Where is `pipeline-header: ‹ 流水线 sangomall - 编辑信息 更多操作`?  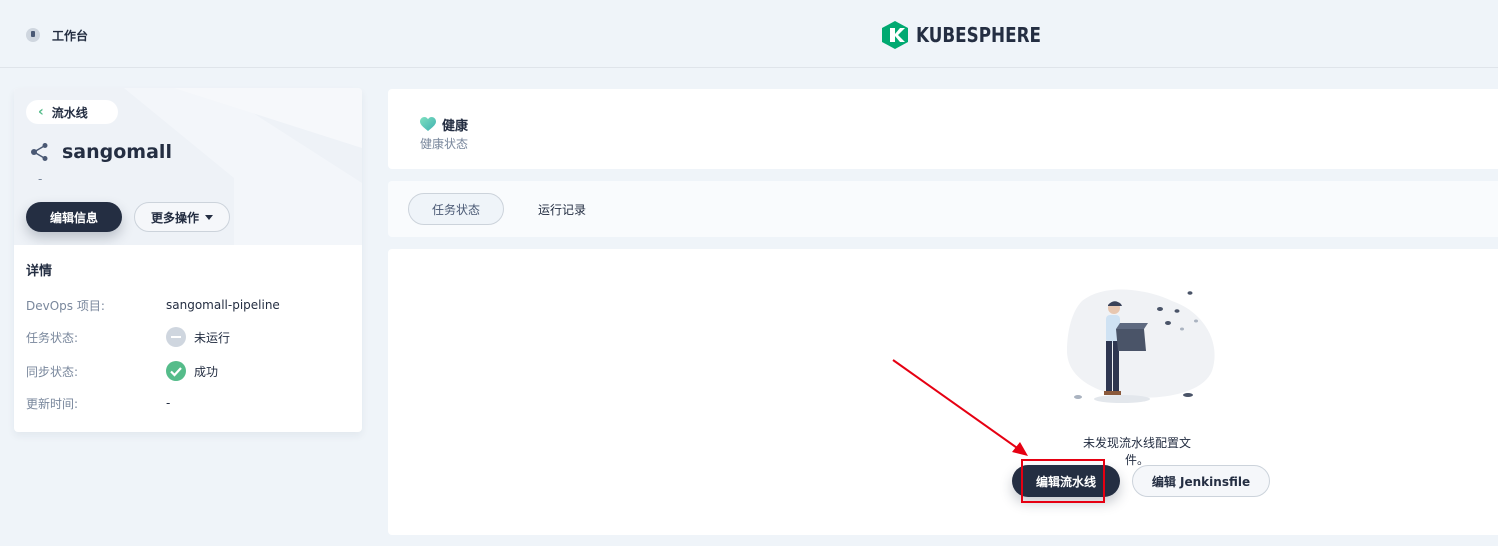 pipeline-header: ‹ 流水线 sangomall - 编辑信息 更多操作 is located at coordinates (188, 166).